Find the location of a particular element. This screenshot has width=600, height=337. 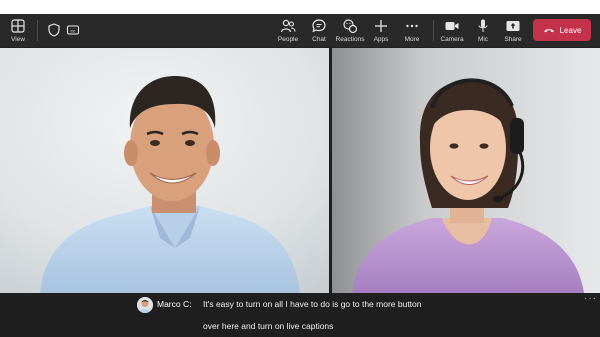

mic-label: Mic is located at coordinates (483, 39).